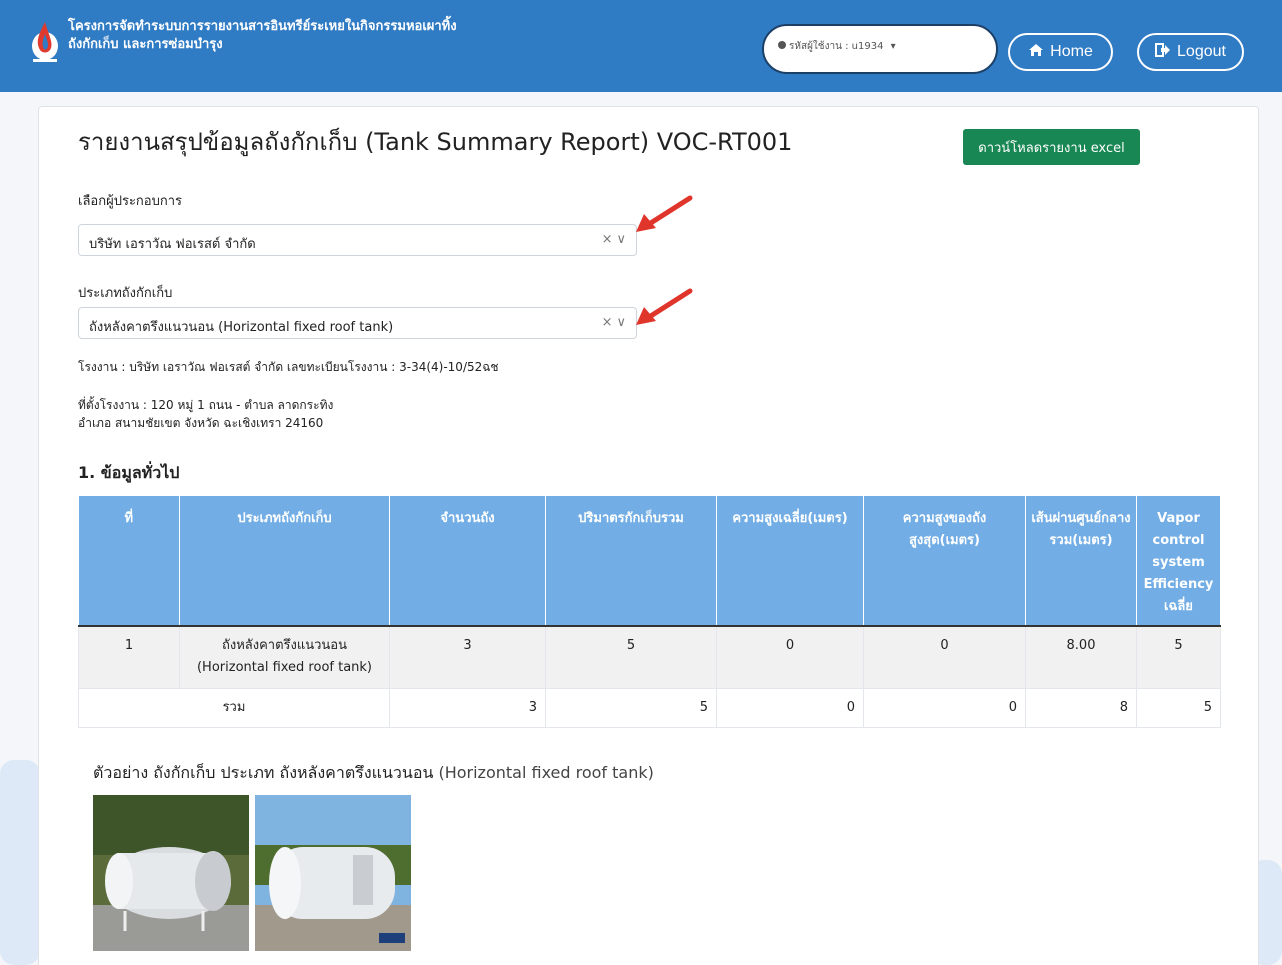  Describe the element at coordinates (45, 42) in the screenshot. I see `flame-logo-icon` at that location.